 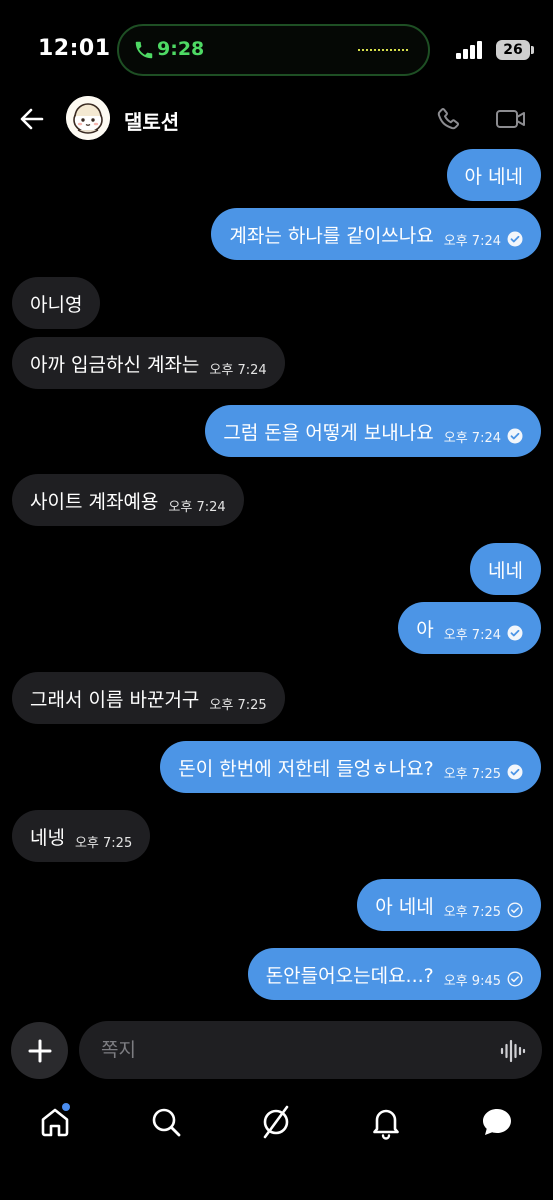 I want to click on attach-button, so click(x=39, y=1050).